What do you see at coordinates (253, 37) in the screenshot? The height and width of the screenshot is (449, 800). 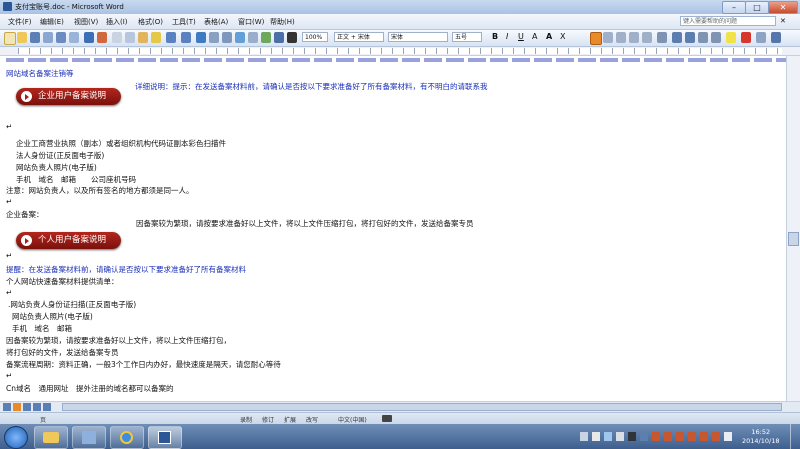 I see `columns-icon` at bounding box center [253, 37].